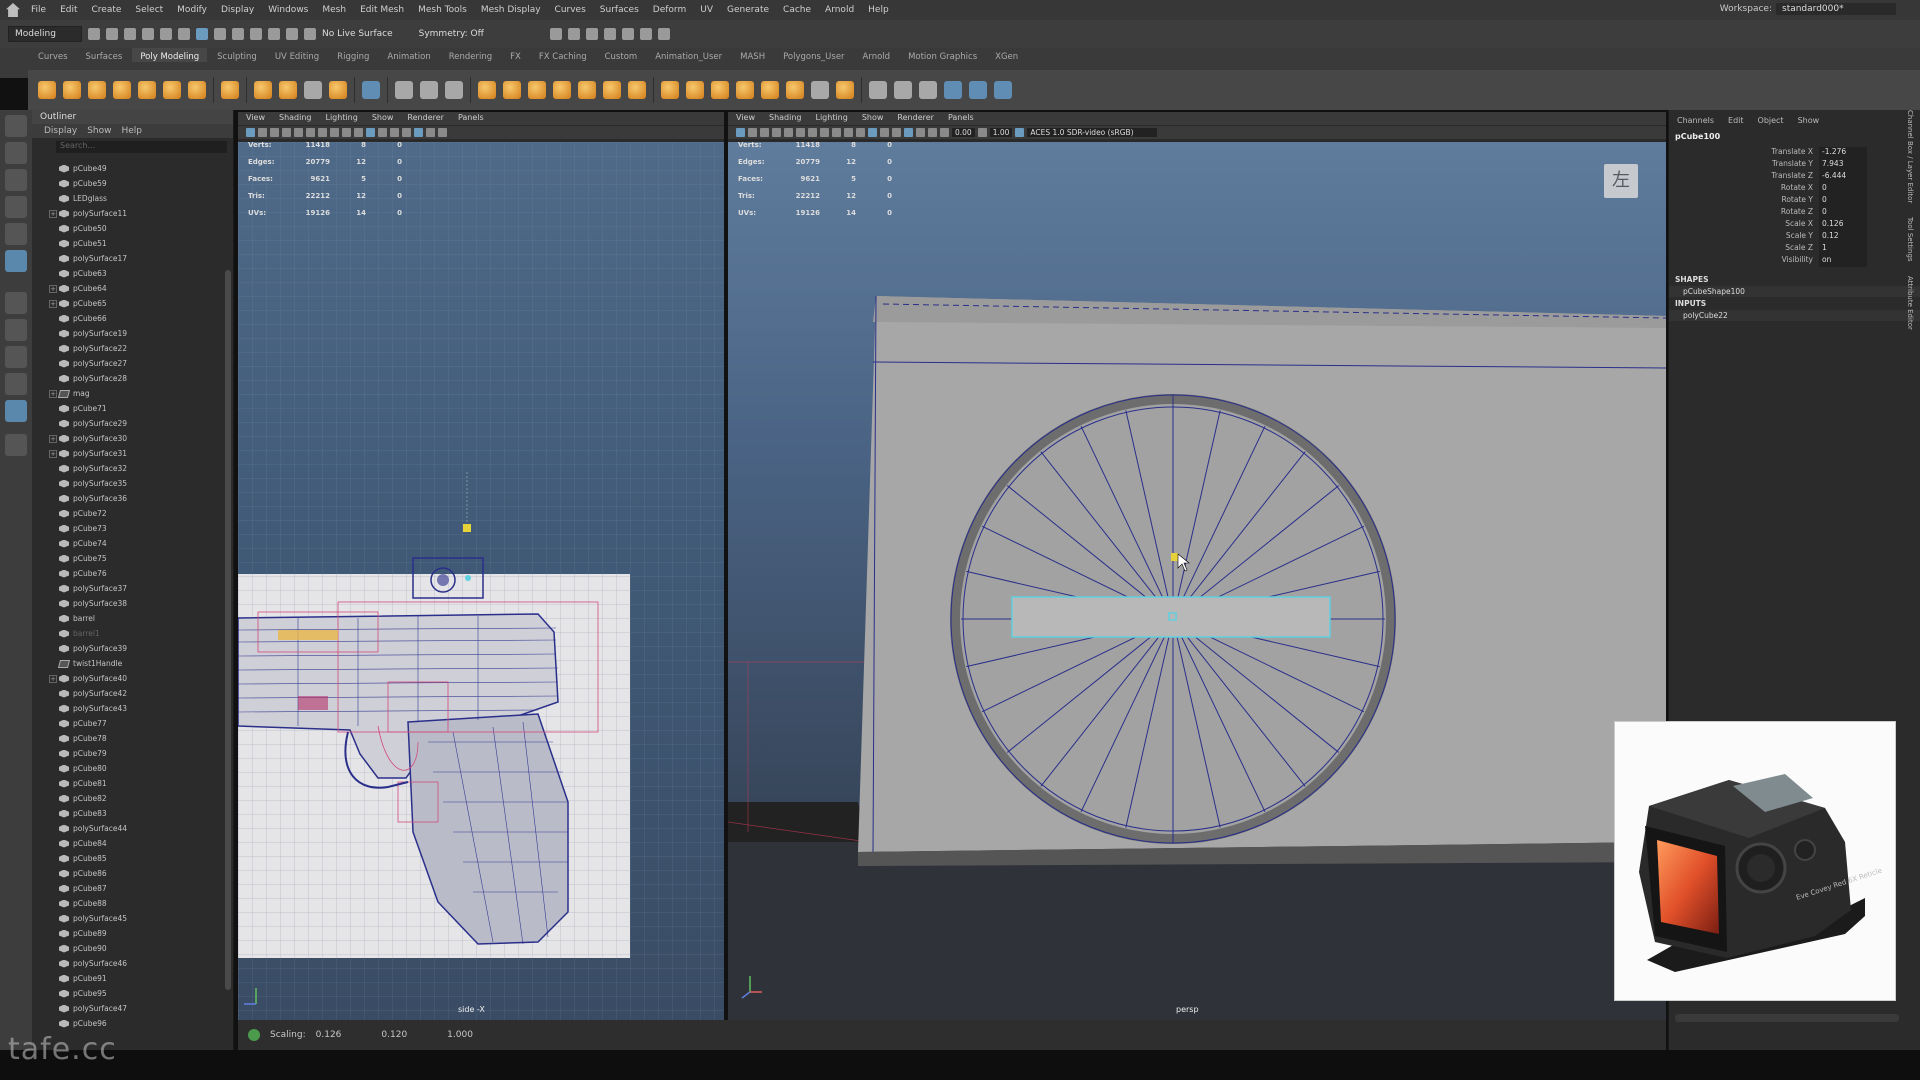  I want to click on render-view-icon, so click(555, 34).